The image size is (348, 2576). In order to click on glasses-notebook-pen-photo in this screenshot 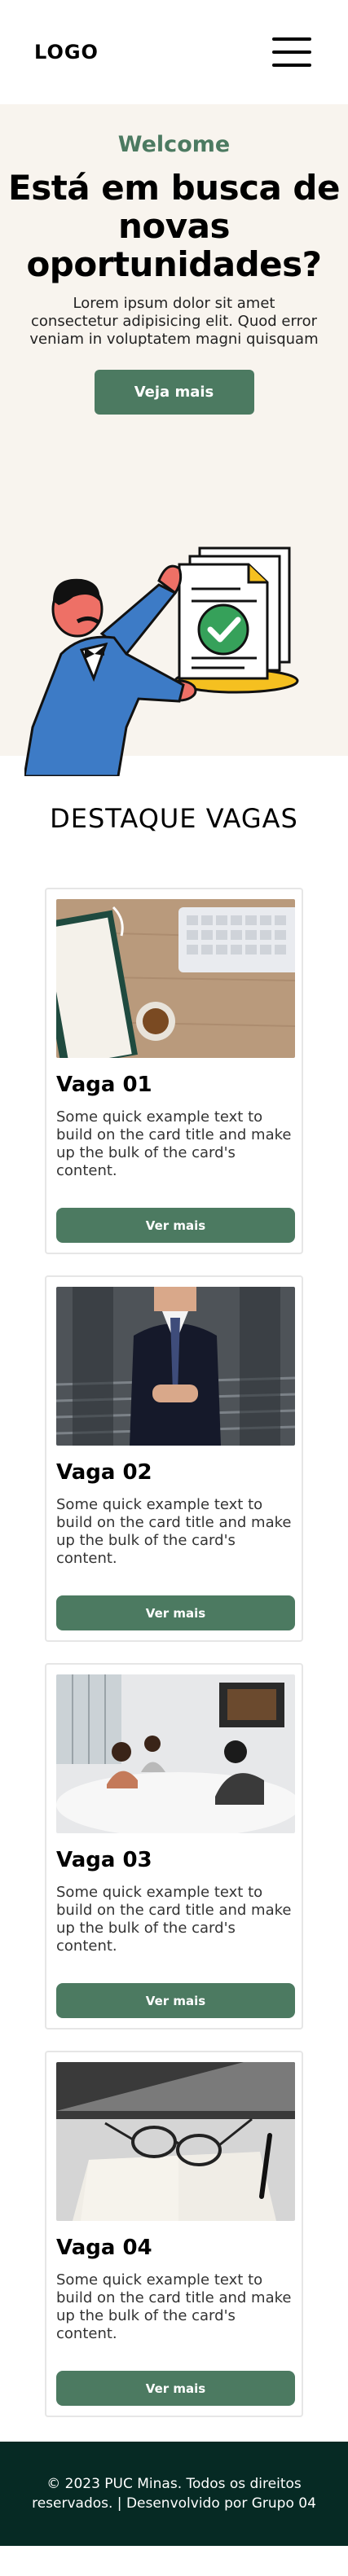, I will do `click(175, 2141)`.